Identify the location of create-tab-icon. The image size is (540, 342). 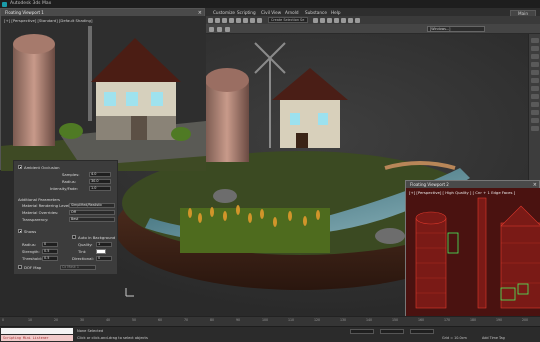
(535, 40).